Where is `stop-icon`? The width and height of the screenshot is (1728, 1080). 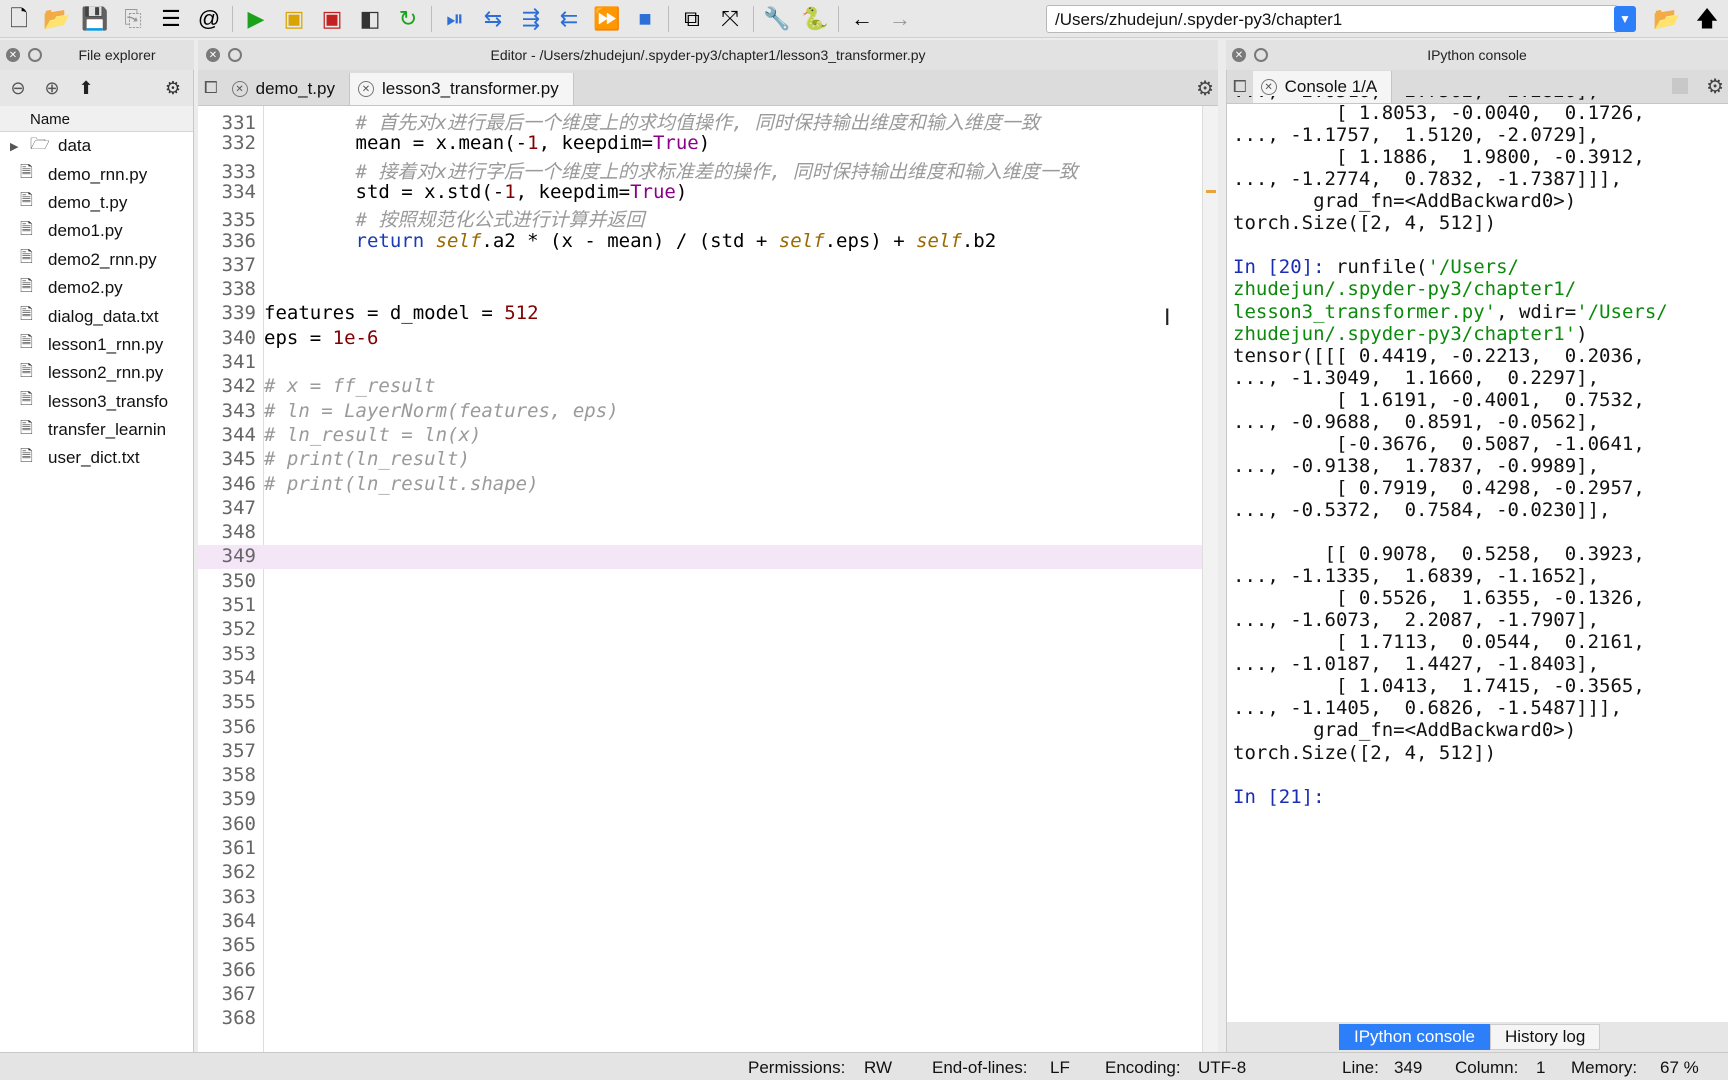
stop-icon is located at coordinates (1680, 86).